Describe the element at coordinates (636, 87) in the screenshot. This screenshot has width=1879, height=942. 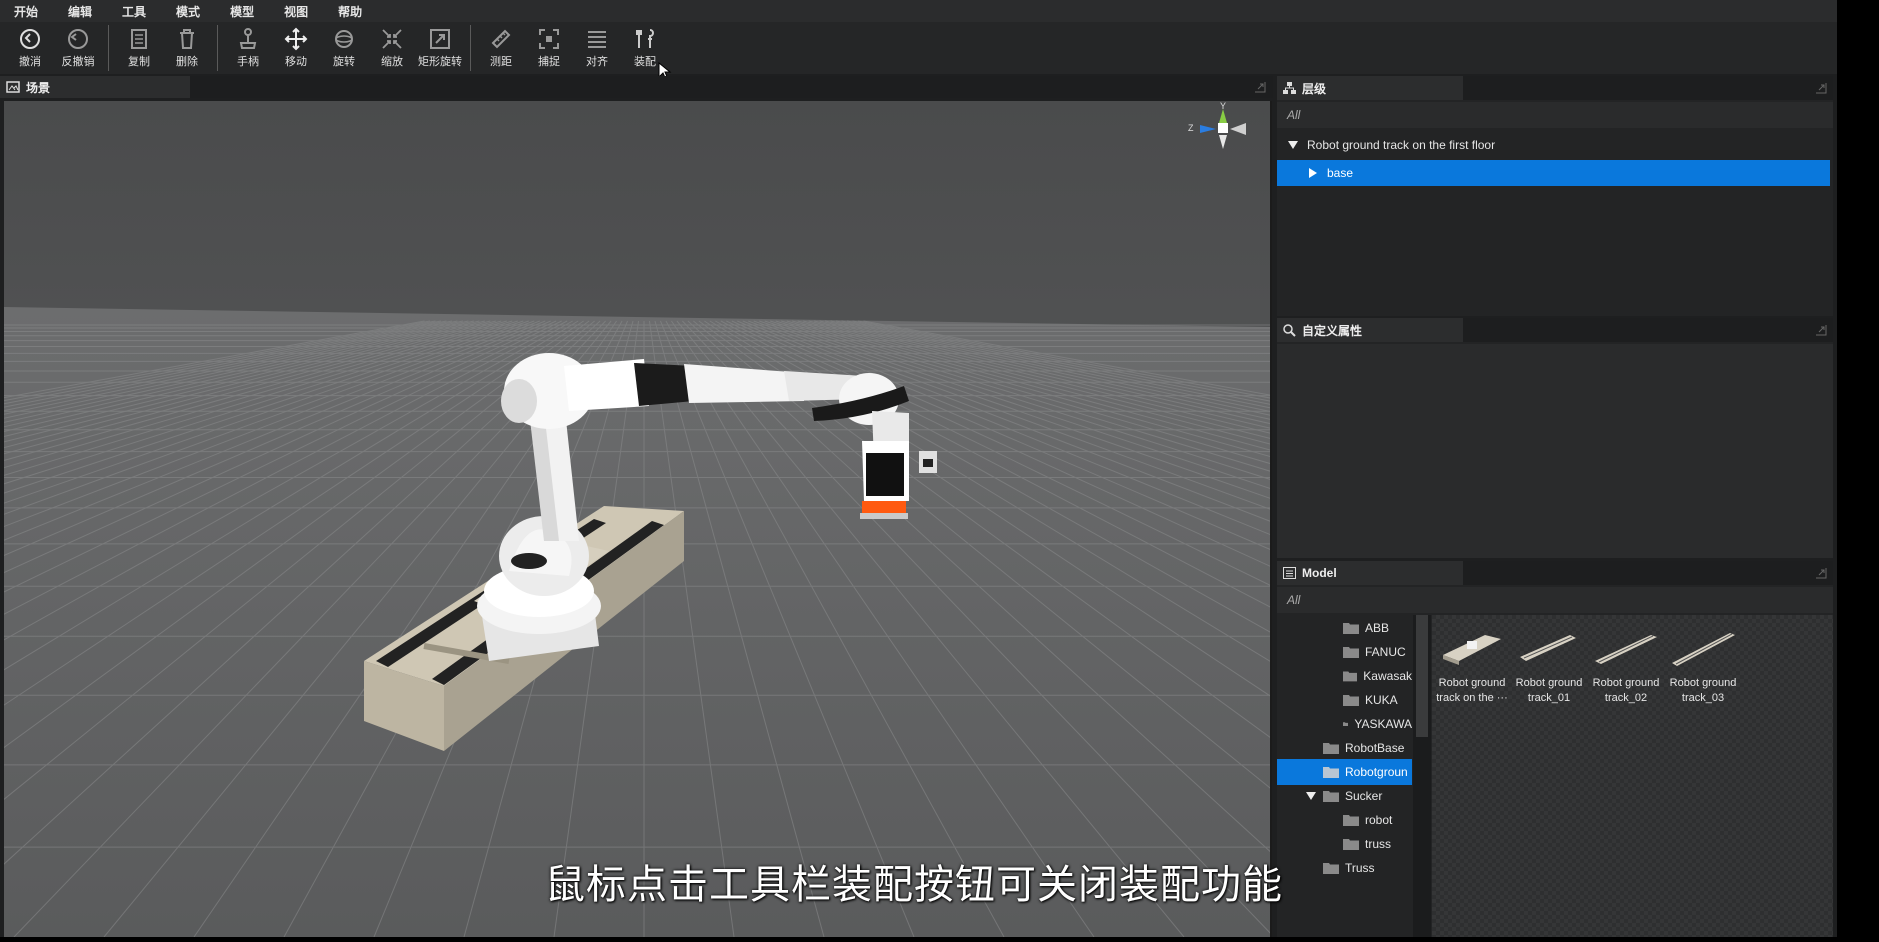
I see `scene-panel-header: 场景` at that location.